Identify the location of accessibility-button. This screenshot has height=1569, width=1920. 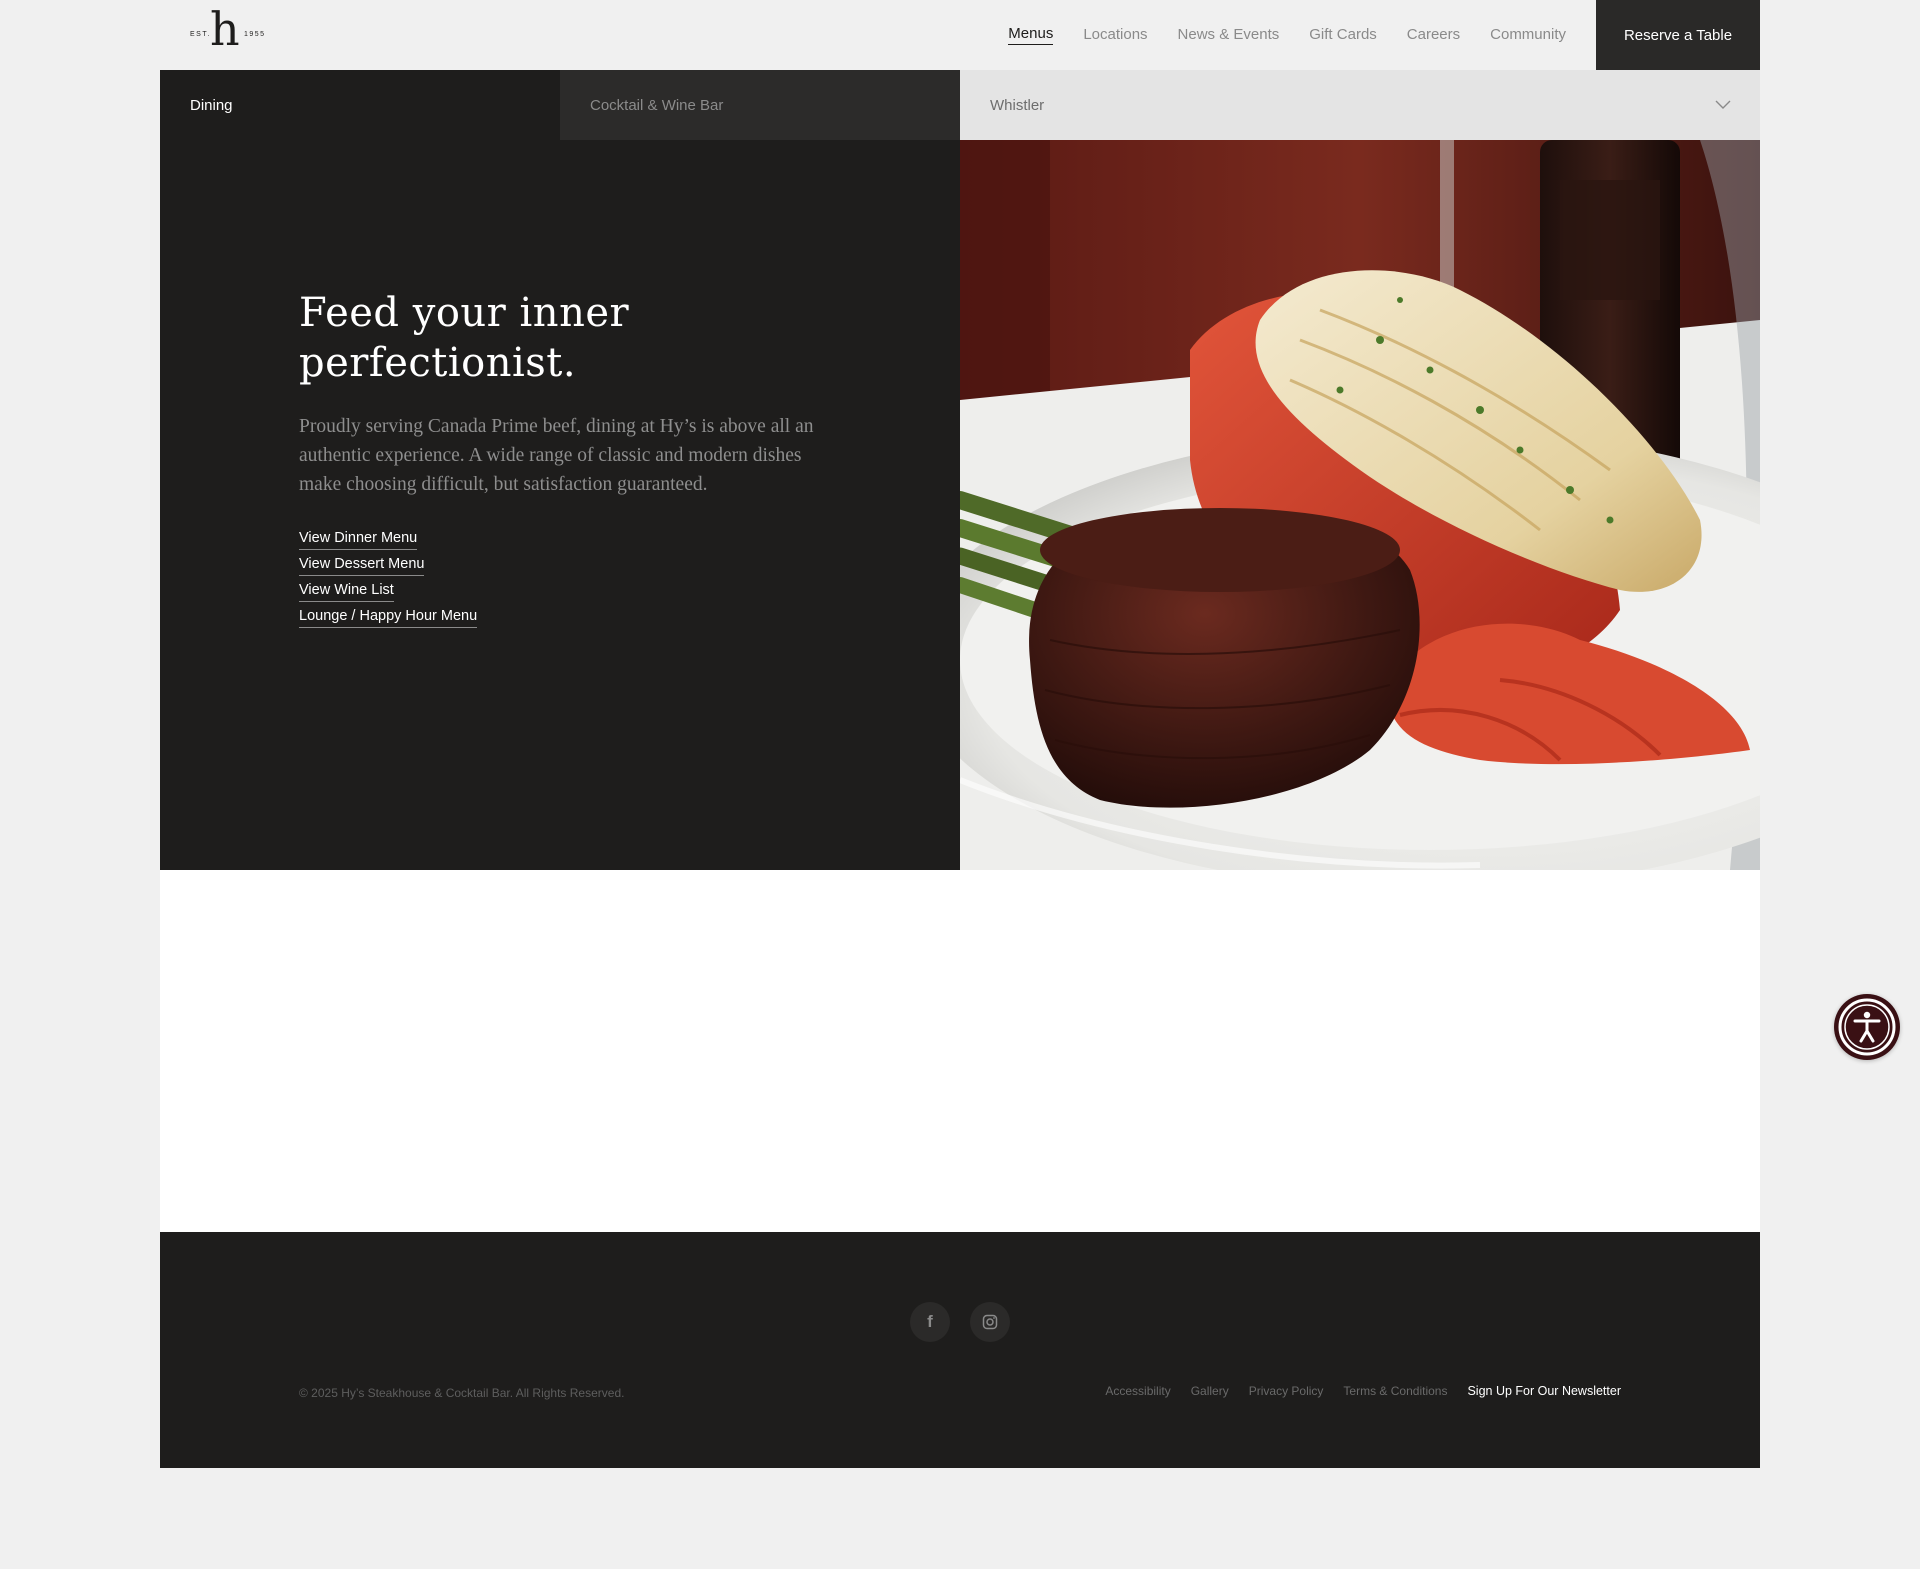
(1867, 1027).